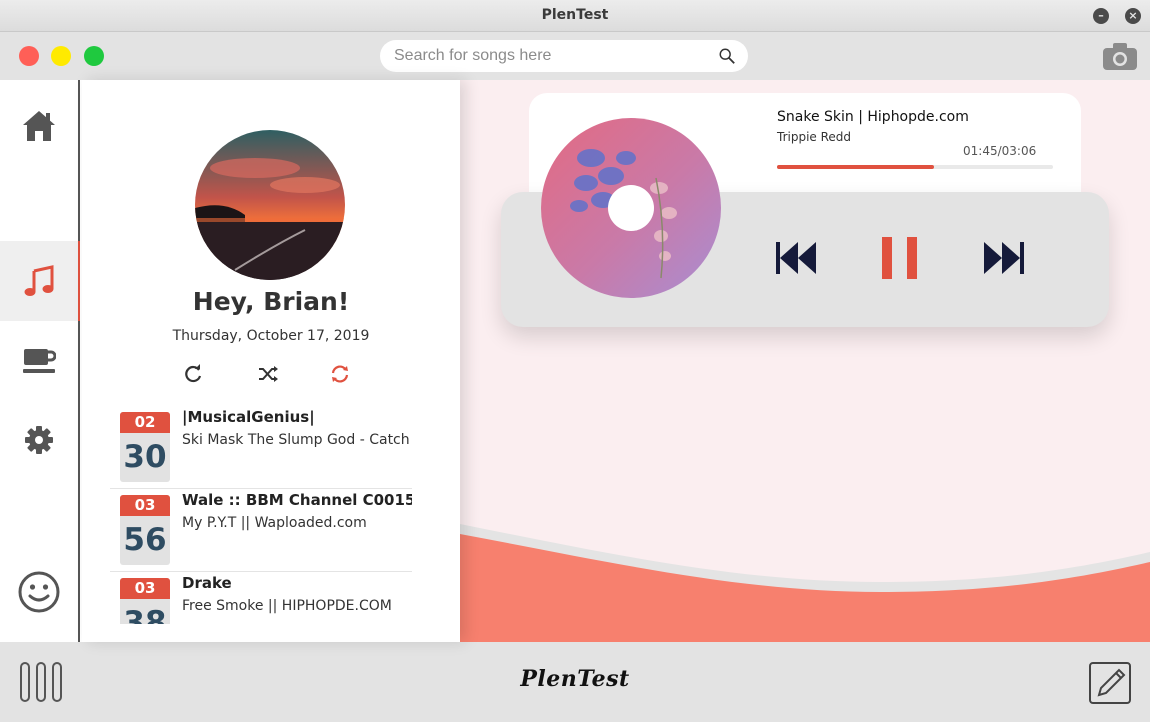 The height and width of the screenshot is (722, 1150). I want to click on search-icon, so click(727, 56).